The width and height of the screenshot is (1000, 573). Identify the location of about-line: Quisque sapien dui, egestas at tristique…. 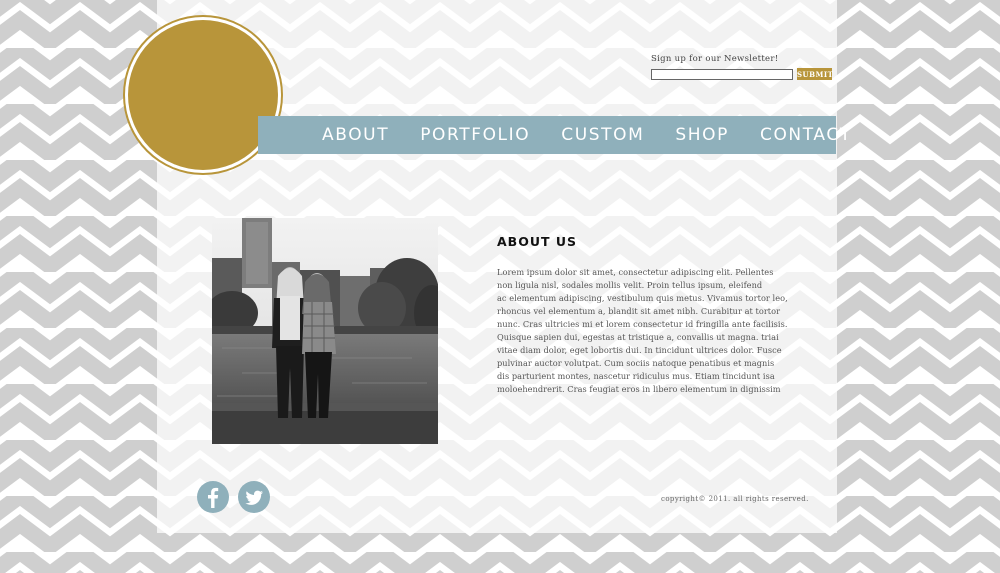
(638, 337).